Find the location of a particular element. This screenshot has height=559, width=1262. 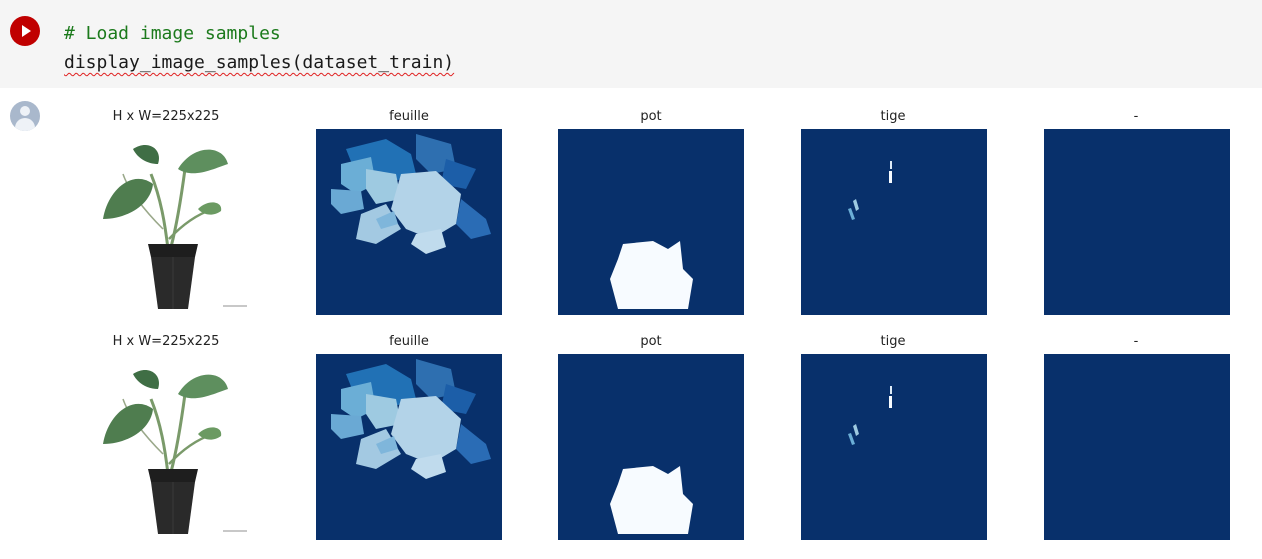

output-avatar-icon is located at coordinates (25, 116).